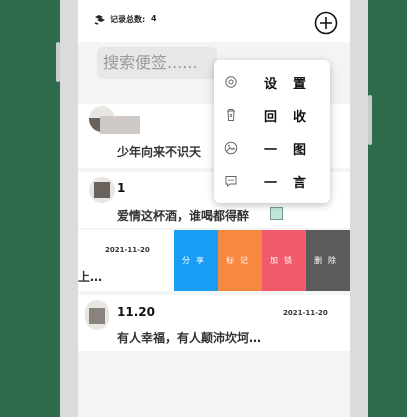  What do you see at coordinates (326, 23) in the screenshot?
I see `add-icon` at bounding box center [326, 23].